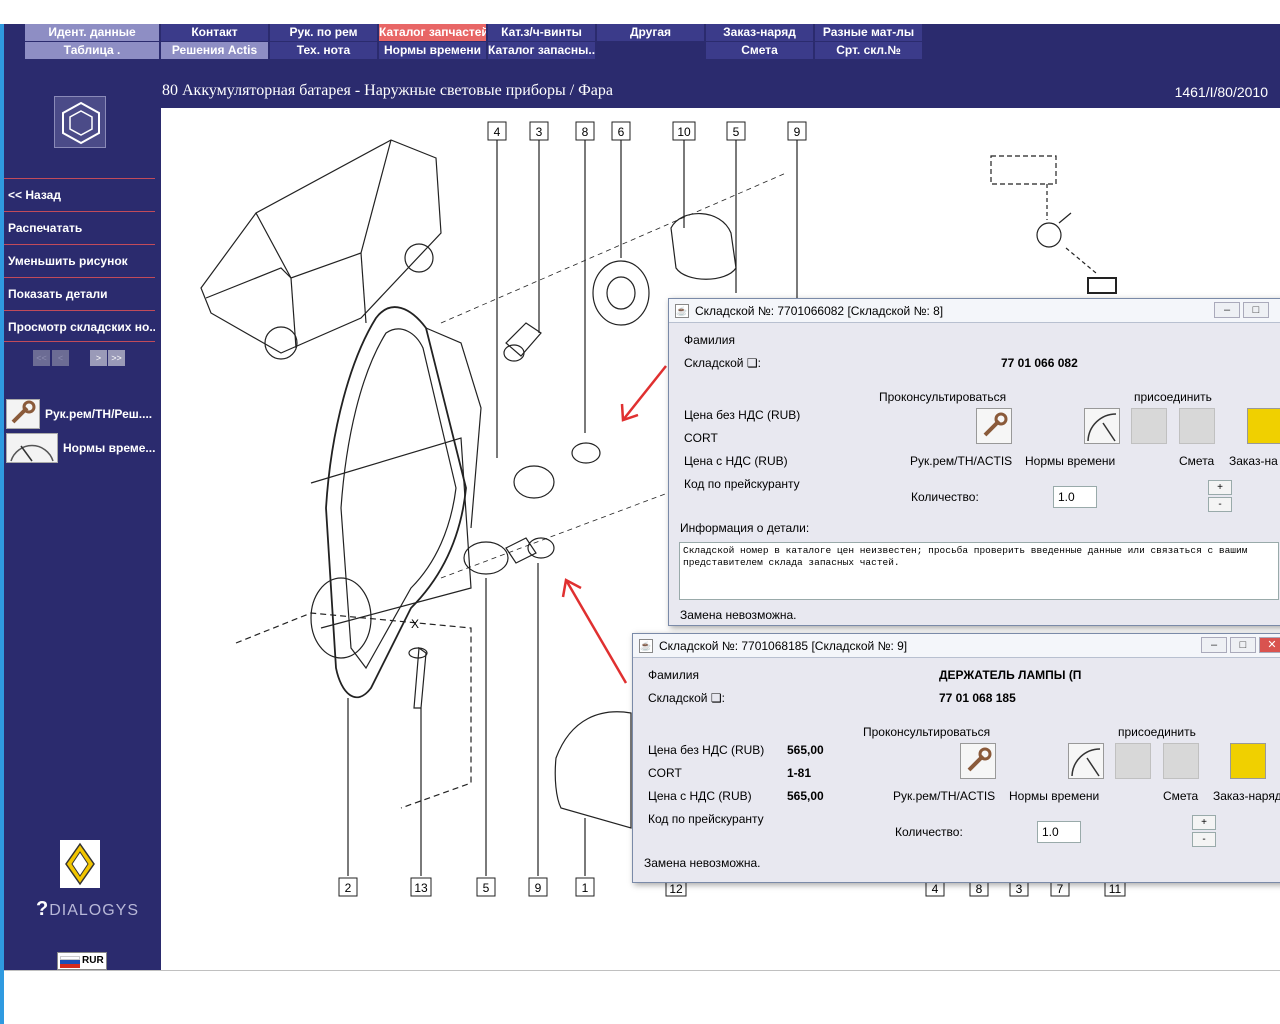 The width and height of the screenshot is (1280, 1024). Describe the element at coordinates (348, 888) in the screenshot. I see `callout-bottom-2: 2` at that location.